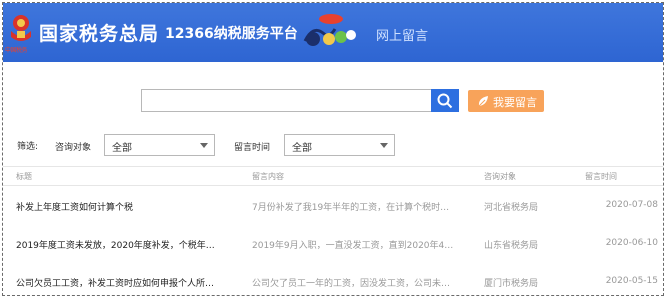  What do you see at coordinates (511, 246) in the screenshot?
I see `row-target: 山东省税务局` at bounding box center [511, 246].